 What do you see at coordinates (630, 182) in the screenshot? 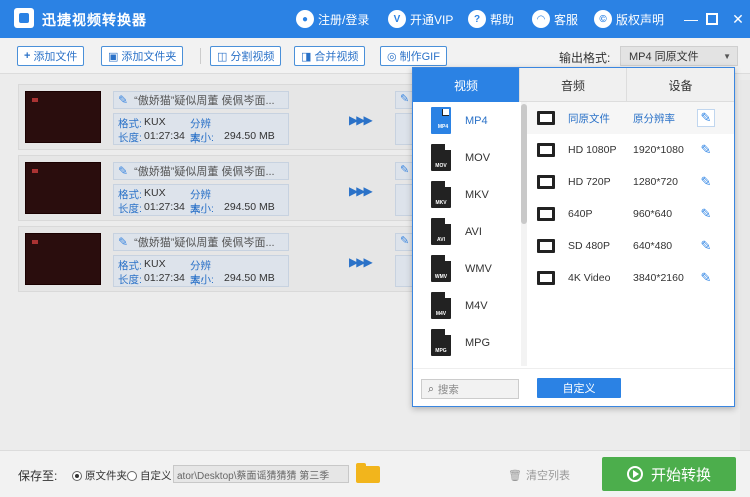
I see `preset-row: HD 720P 1280*720 ✎` at bounding box center [630, 182].